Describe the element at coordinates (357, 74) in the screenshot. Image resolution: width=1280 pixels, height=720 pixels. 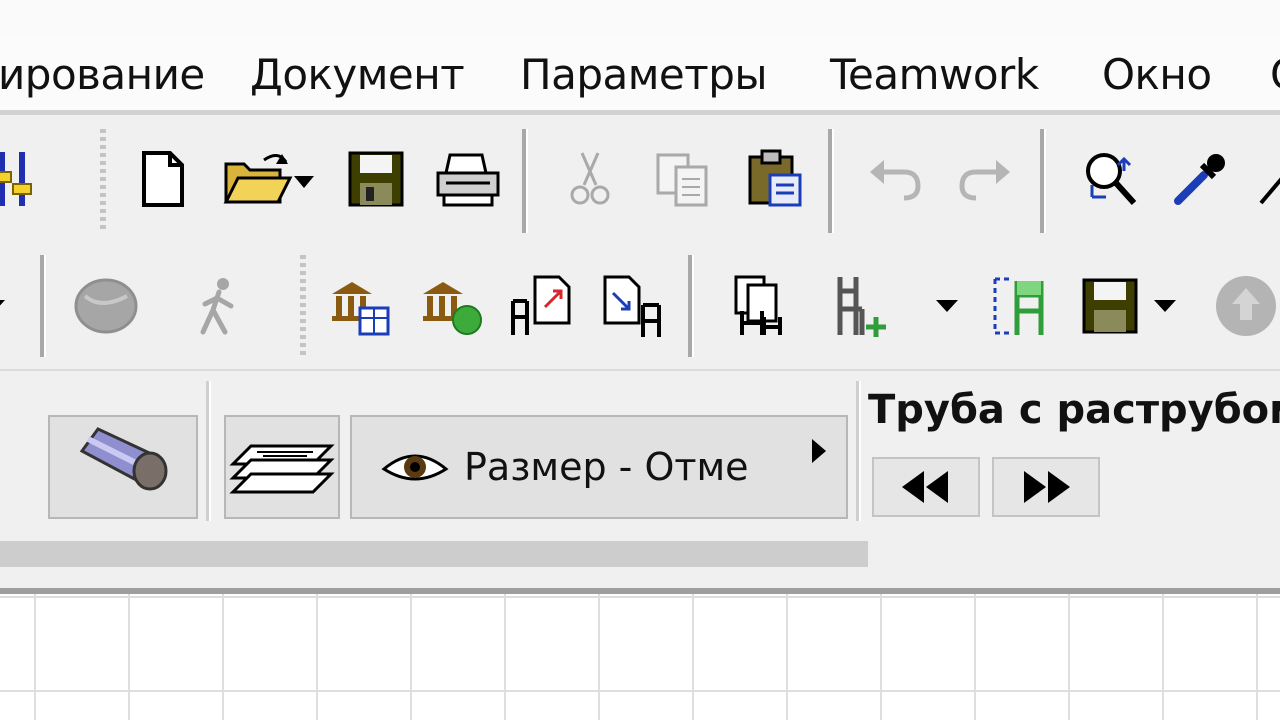
I see `menu-item-document: Документ` at that location.